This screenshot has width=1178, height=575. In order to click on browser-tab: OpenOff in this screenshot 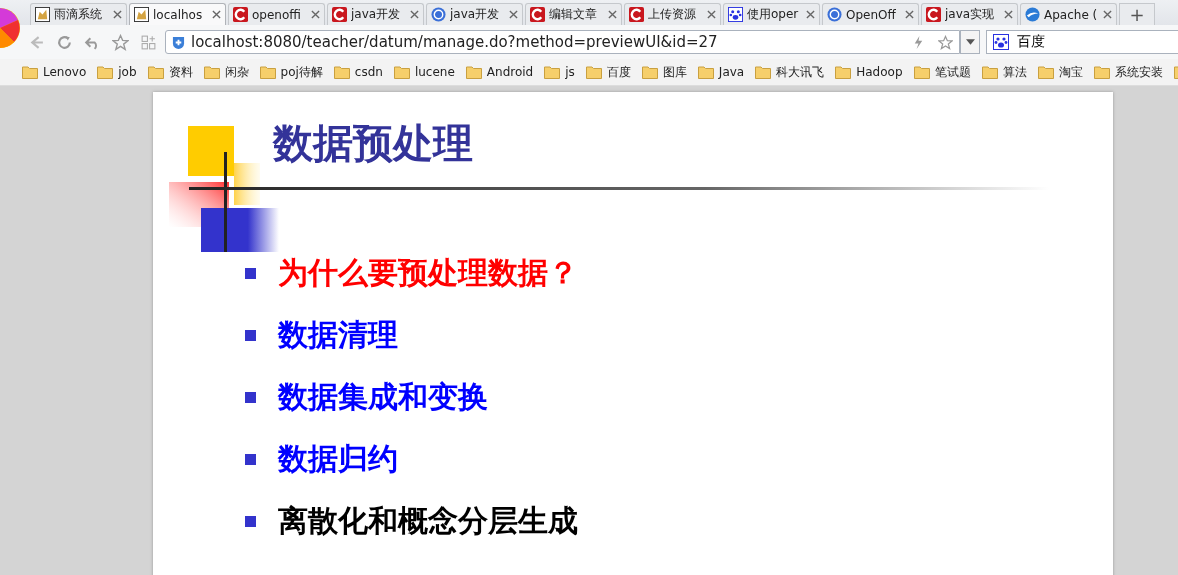, I will do `click(870, 14)`.